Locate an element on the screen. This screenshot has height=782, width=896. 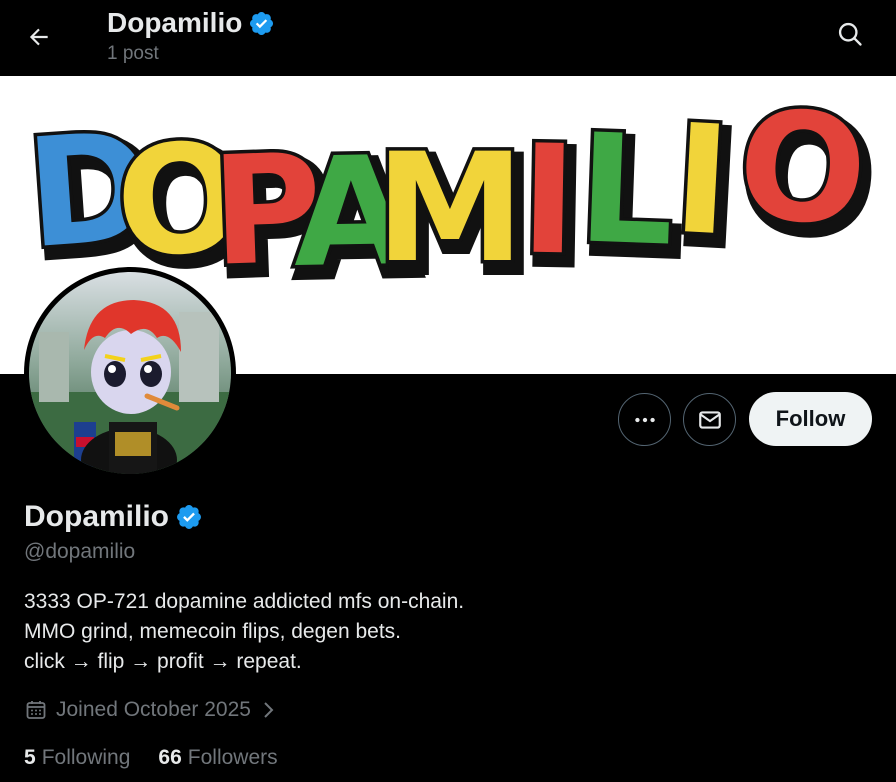
banner-letter: OO is located at coordinates (806, 176).